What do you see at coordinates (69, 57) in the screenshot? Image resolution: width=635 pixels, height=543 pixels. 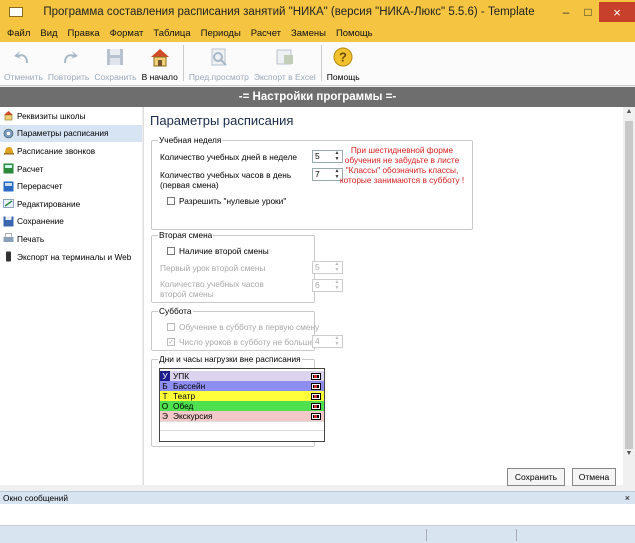 I see `redo-icon` at bounding box center [69, 57].